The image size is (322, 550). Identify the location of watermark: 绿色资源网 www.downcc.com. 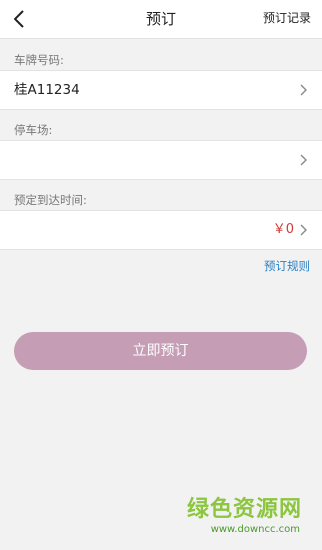
(244, 516).